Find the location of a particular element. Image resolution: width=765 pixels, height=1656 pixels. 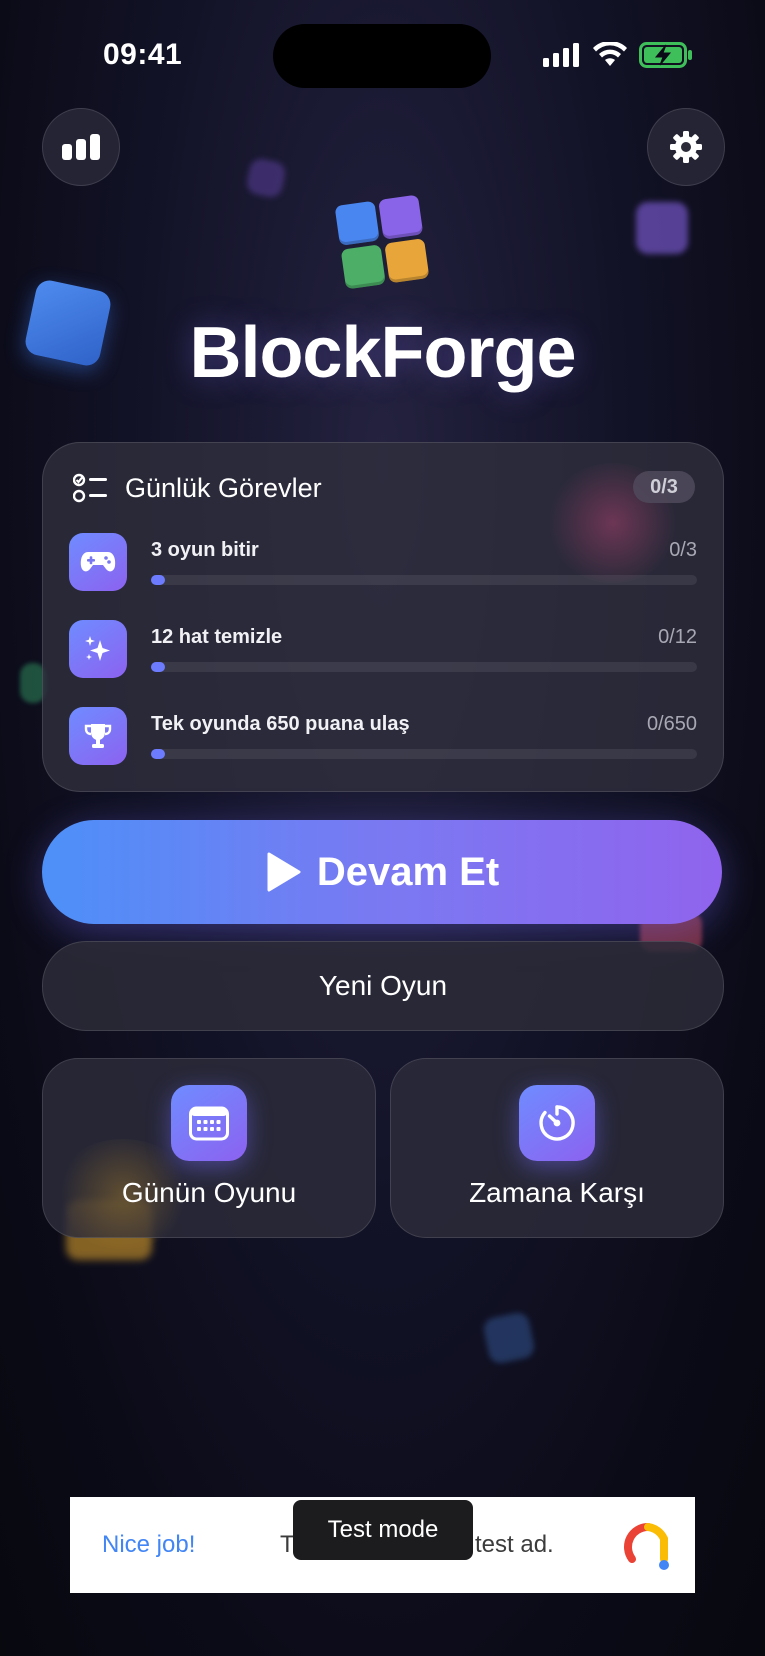

daily-tasks-title: Günlük Görevler is located at coordinates (223, 488).